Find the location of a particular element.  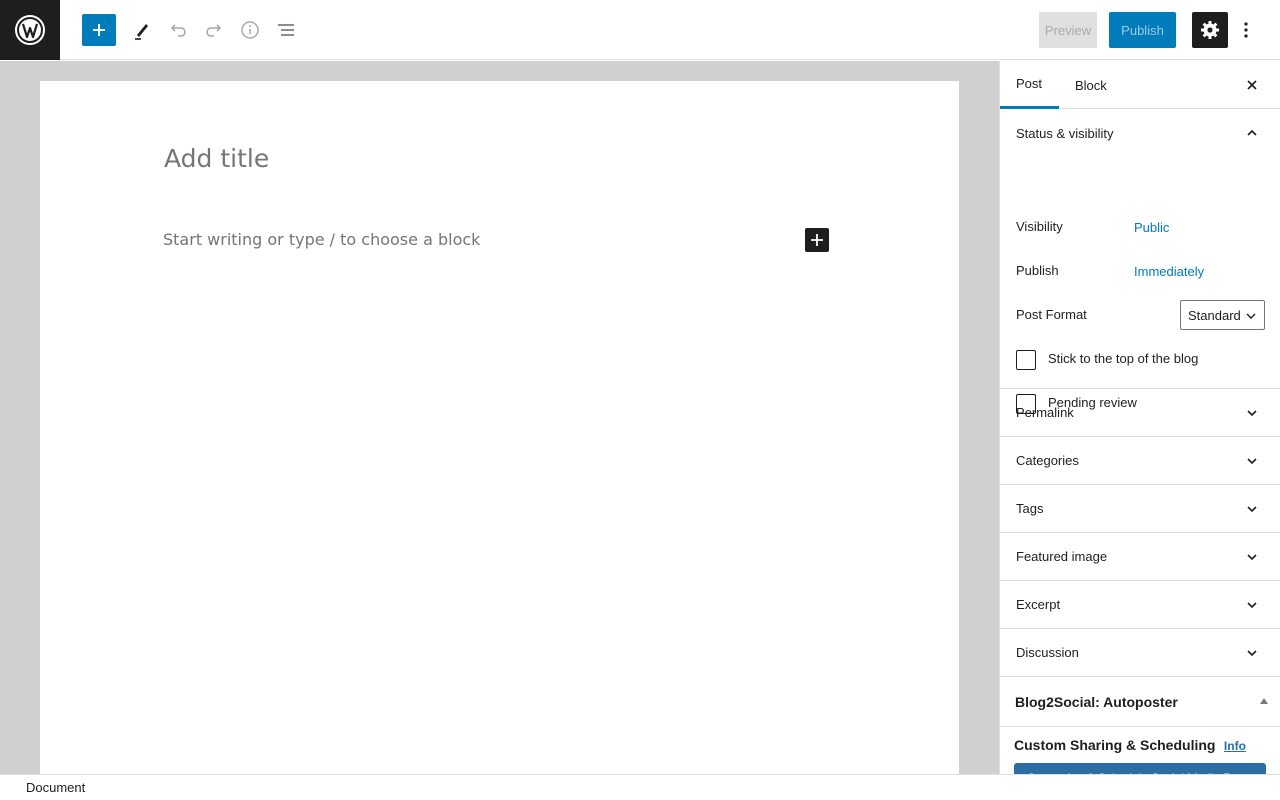

stick-to-top-checkbox is located at coordinates (1026, 360).